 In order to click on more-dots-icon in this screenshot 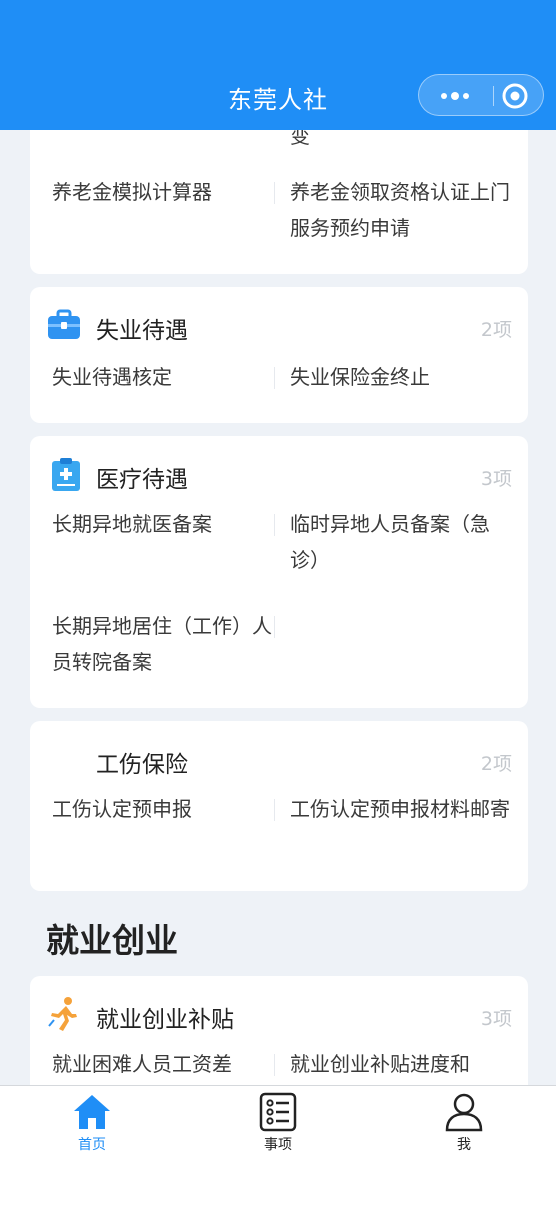, I will do `click(457, 95)`.